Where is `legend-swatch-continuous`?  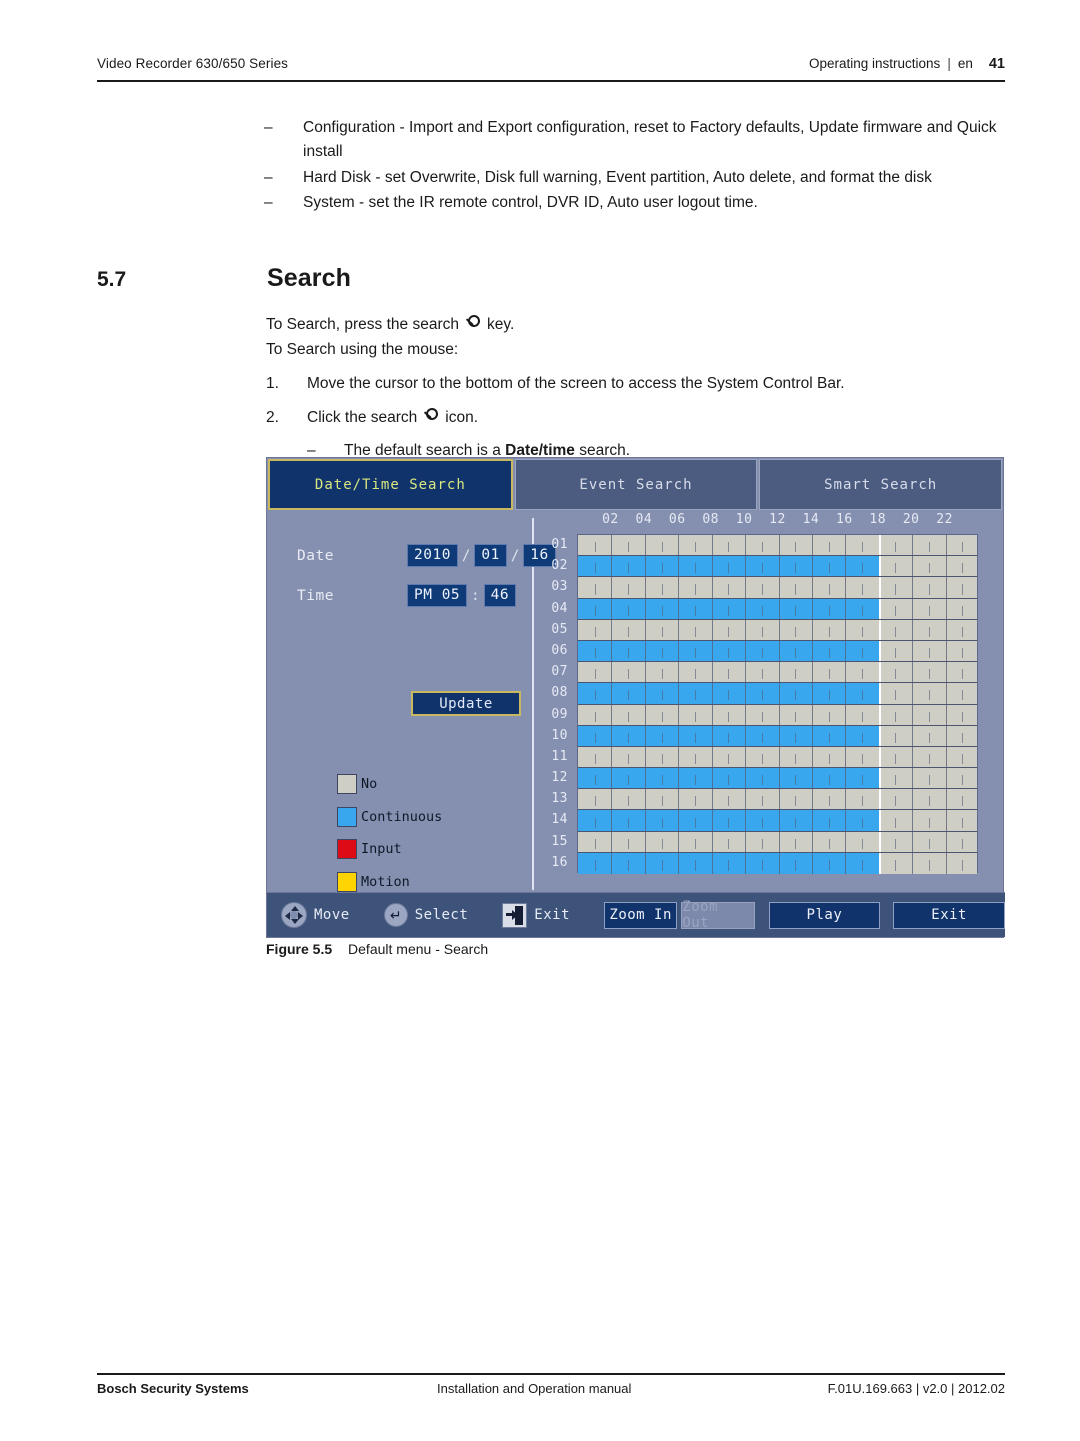 legend-swatch-continuous is located at coordinates (347, 816).